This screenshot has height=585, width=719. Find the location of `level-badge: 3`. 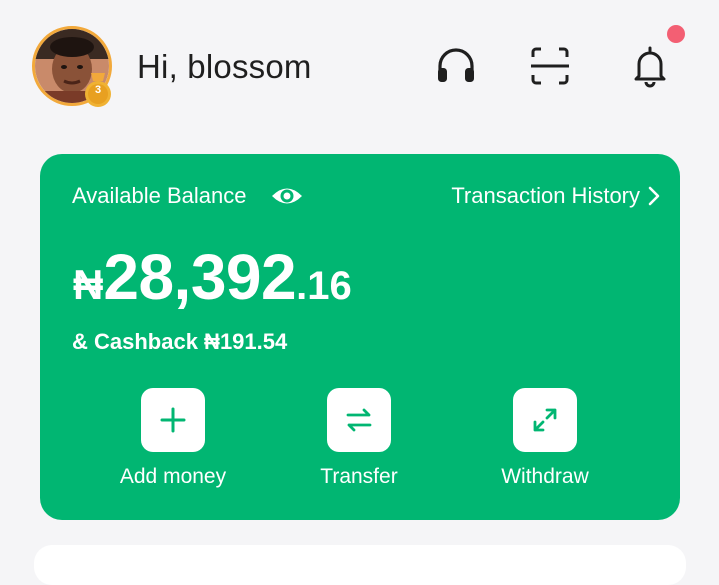

level-badge: 3 is located at coordinates (98, 91).